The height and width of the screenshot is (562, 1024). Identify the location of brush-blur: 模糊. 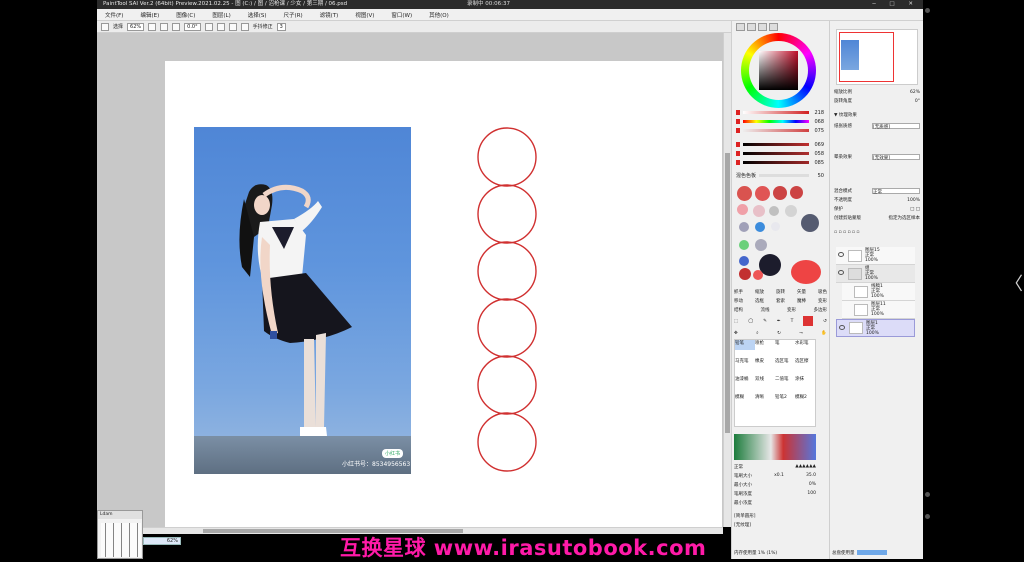
(745, 399).